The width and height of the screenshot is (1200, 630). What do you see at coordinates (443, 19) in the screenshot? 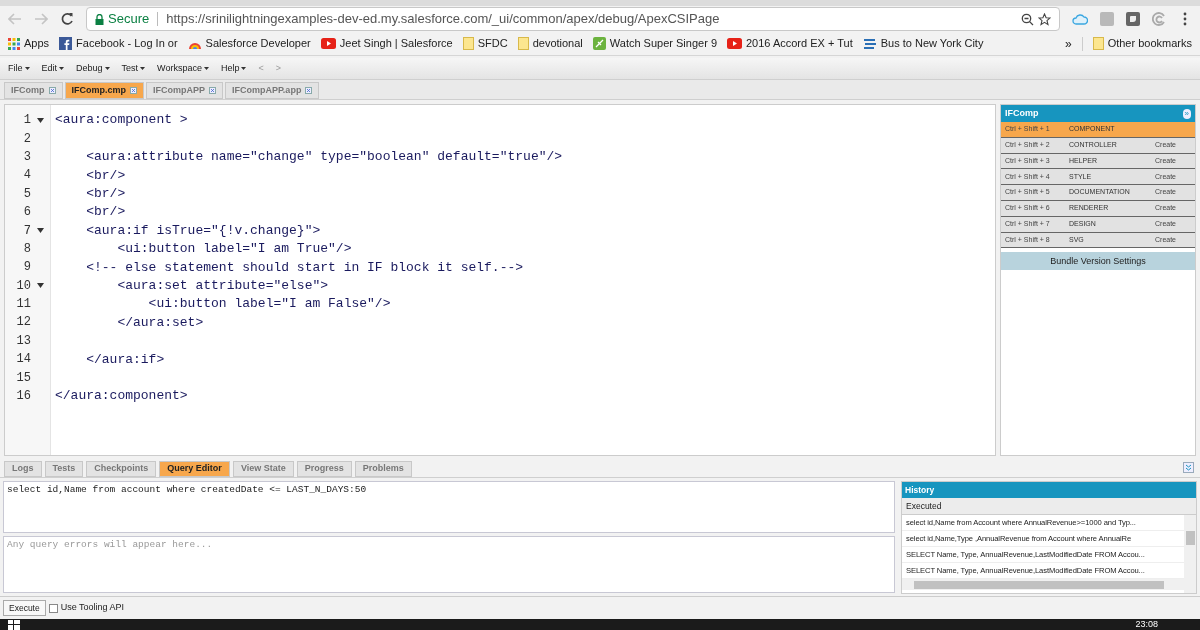
I see `url-text: https://srinilightningexamples-dev-ed.my.salesforce.com/_ui/common/apex/debug/ApexCSIPage` at bounding box center [443, 19].